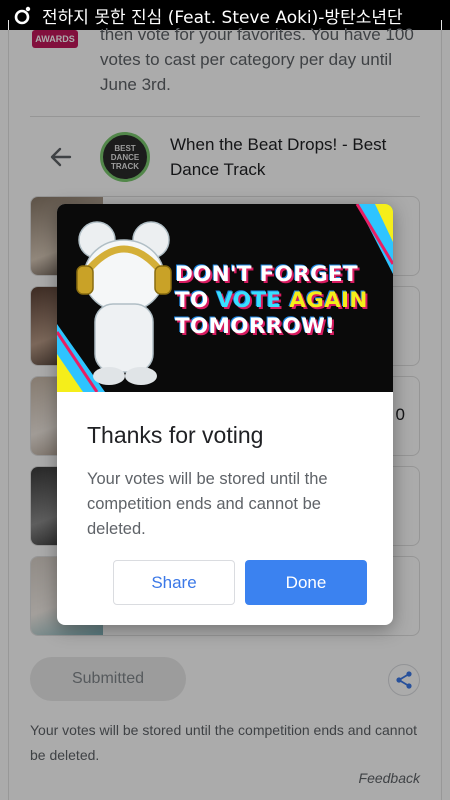 This screenshot has width=450, height=800. Describe the element at coordinates (174, 582) in the screenshot. I see `share-button: Share` at that location.